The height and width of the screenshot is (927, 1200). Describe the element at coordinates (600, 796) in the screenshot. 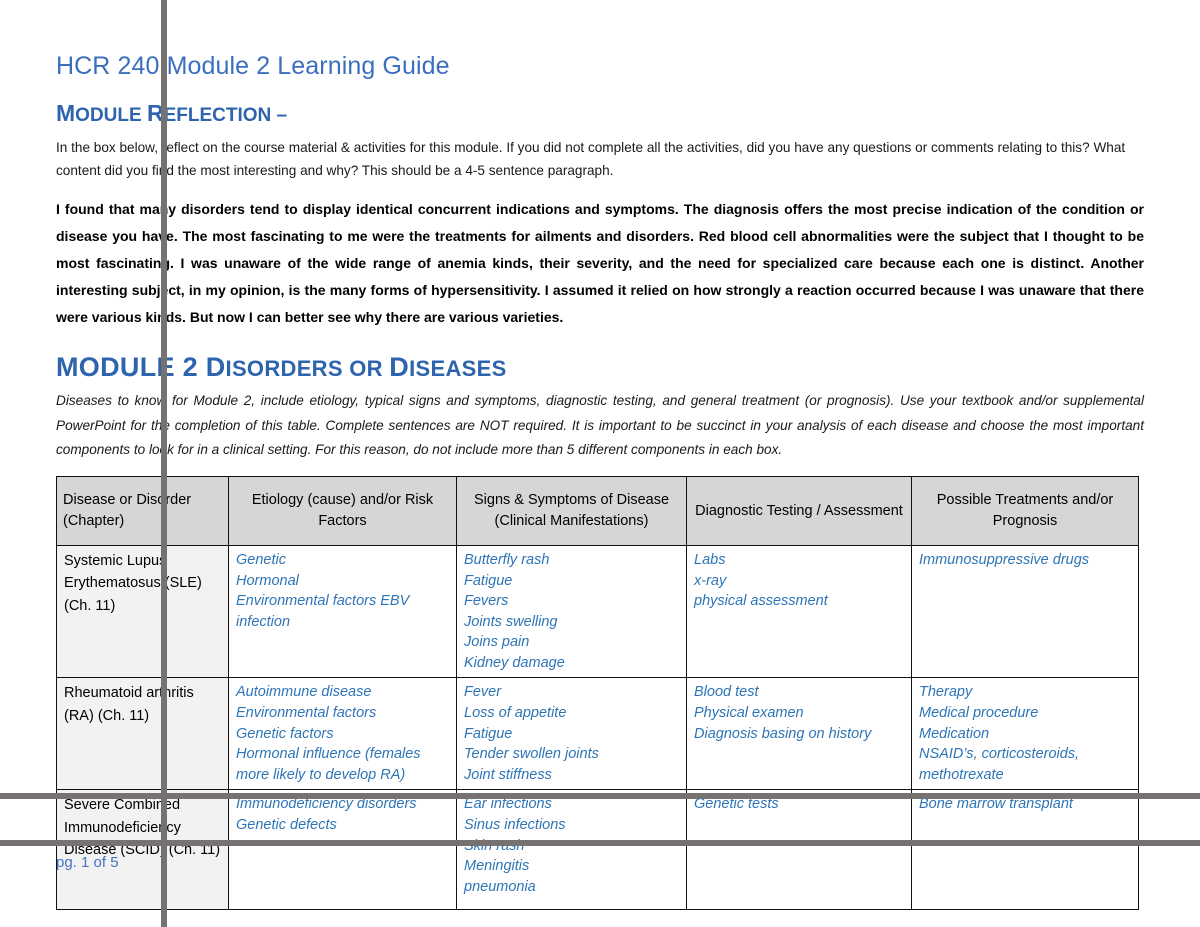

I see `annotation-horizontal-line-upper` at that location.